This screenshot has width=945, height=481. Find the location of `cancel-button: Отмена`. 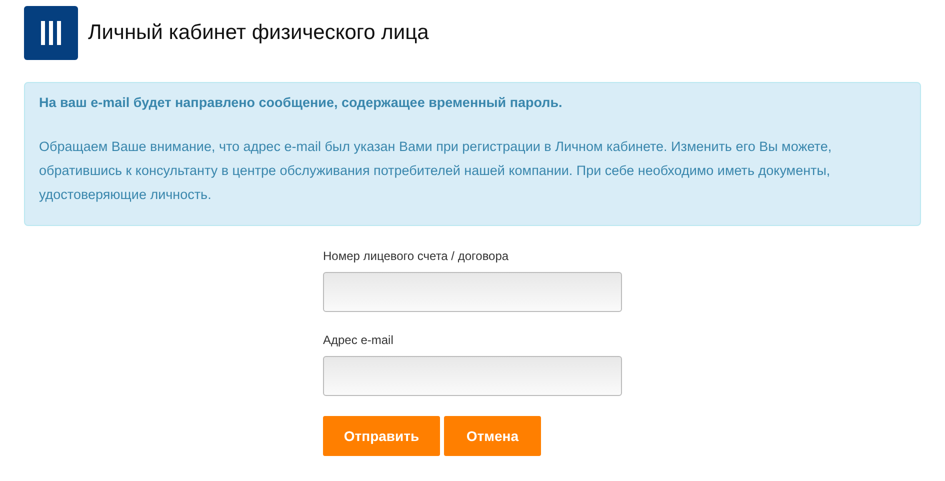

cancel-button: Отмена is located at coordinates (492, 436).